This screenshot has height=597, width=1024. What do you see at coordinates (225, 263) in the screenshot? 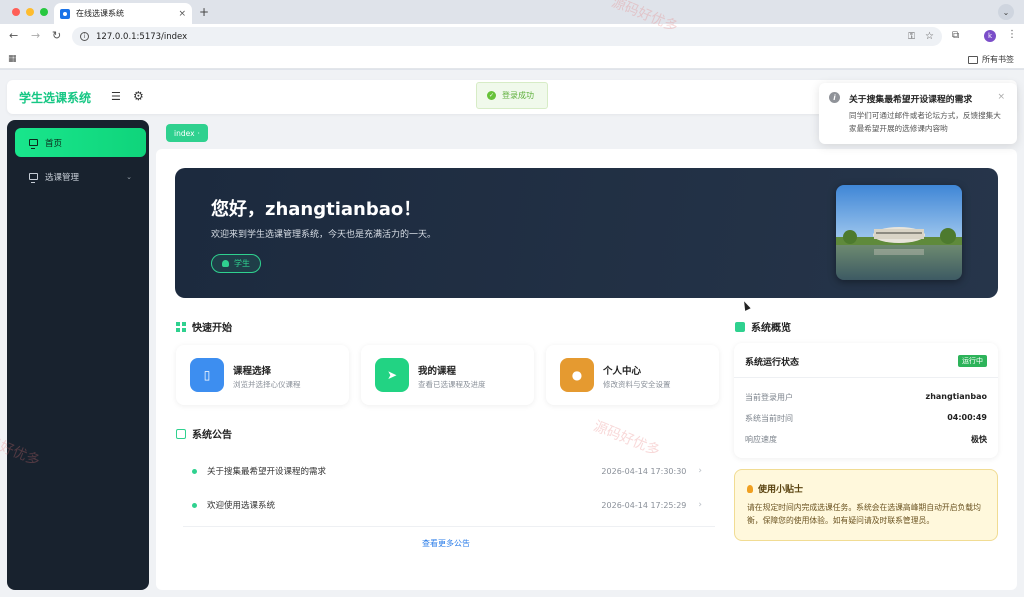
I see `user-icon` at bounding box center [225, 263].